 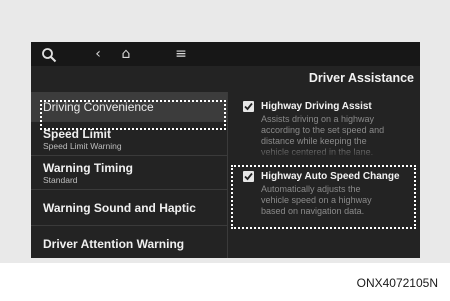 I want to click on menu-item-sublabel: Standard, so click(x=60, y=180).